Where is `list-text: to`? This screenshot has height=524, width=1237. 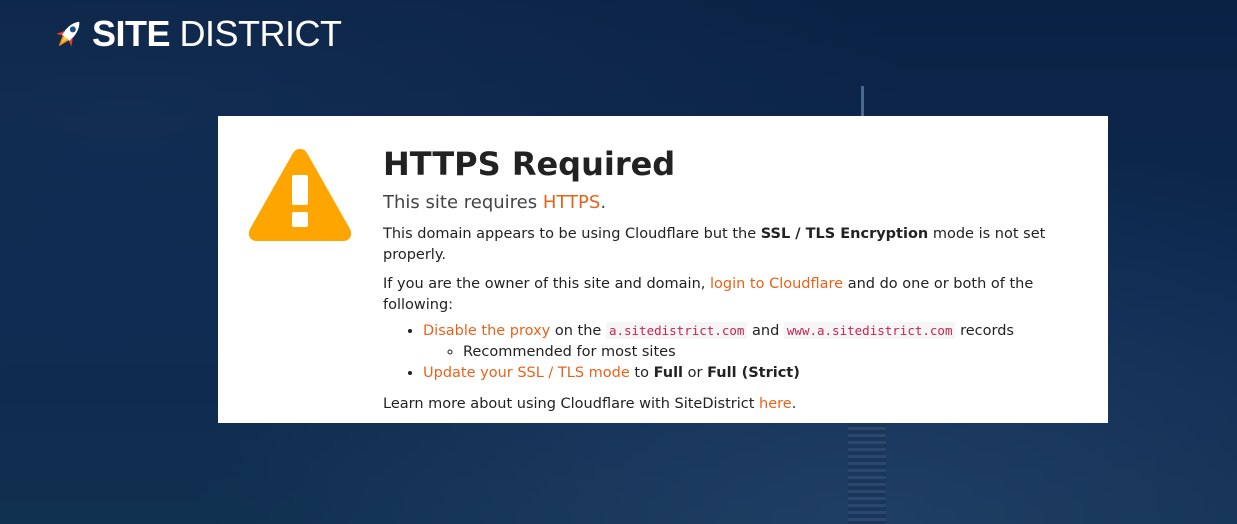 list-text: to is located at coordinates (641, 373).